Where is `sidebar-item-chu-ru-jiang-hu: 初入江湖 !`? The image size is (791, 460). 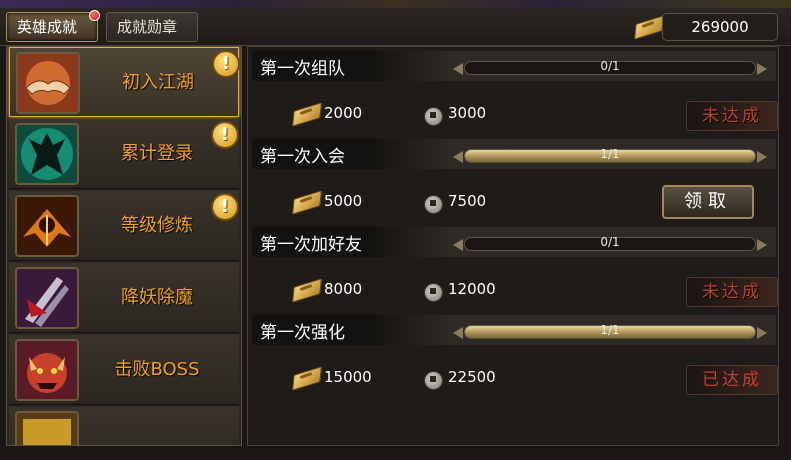 sidebar-item-chu-ru-jiang-hu: 初入江湖 ! is located at coordinates (124, 82).